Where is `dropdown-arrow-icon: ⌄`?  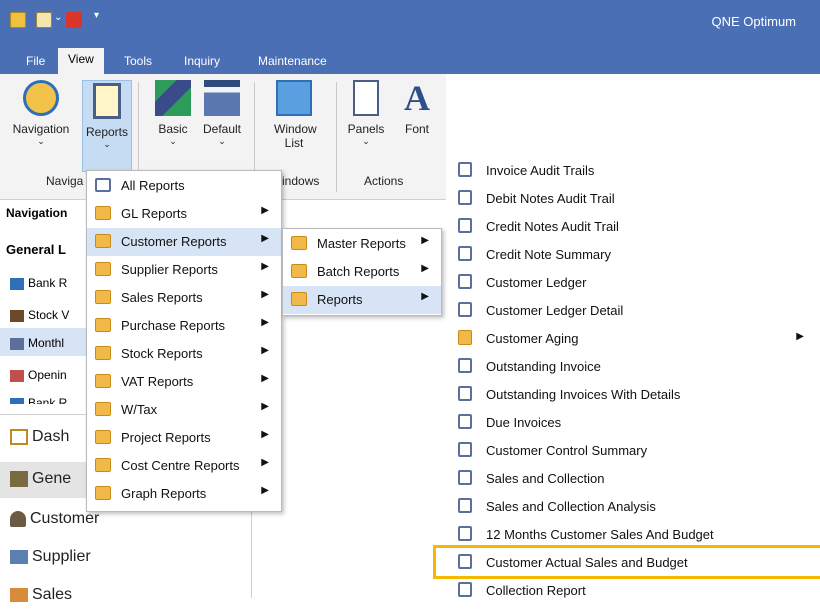
dropdown-arrow-icon: ⌄ is located at coordinates (58, 17).